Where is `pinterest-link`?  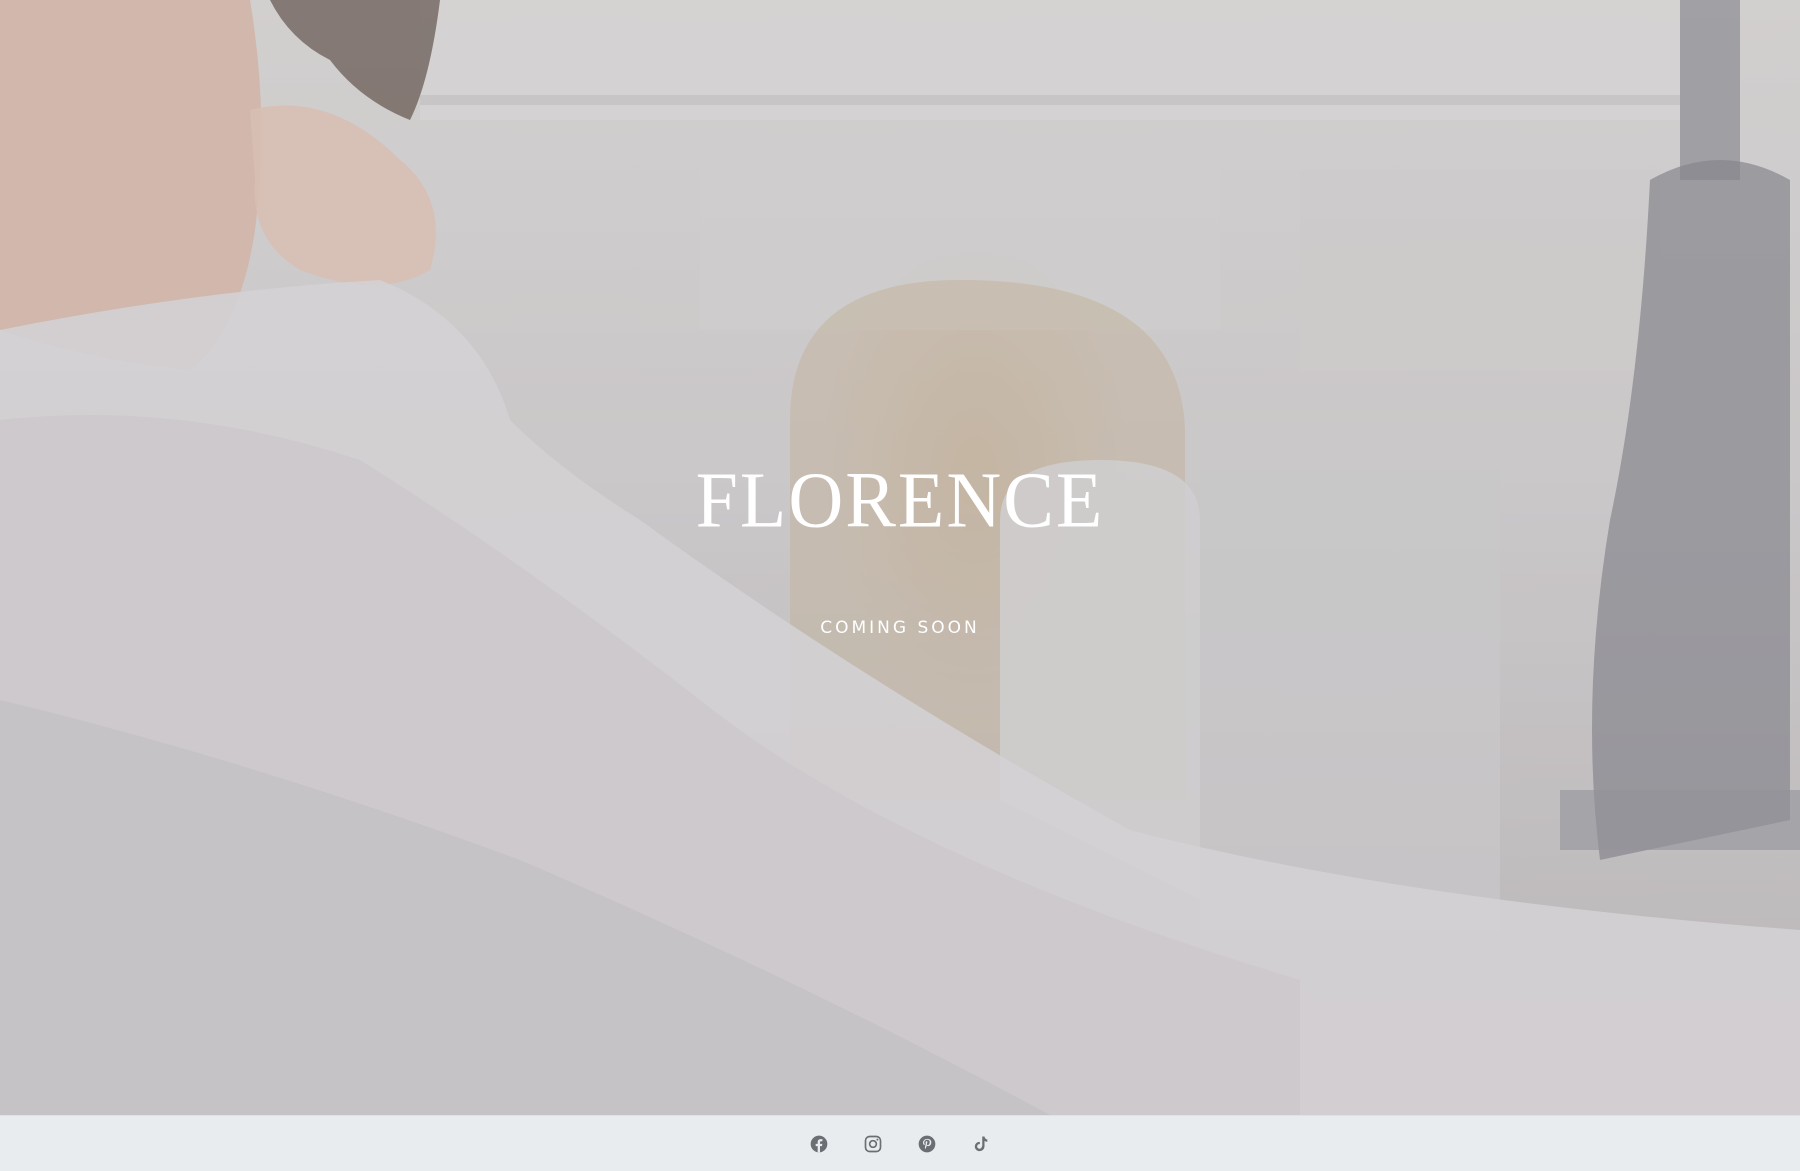 pinterest-link is located at coordinates (927, 1144).